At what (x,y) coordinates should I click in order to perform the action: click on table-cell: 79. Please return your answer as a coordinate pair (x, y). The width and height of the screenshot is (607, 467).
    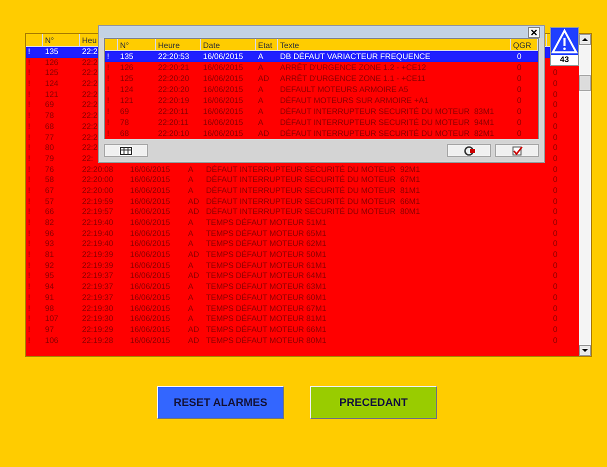
    Looking at the image, I should click on (49, 158).